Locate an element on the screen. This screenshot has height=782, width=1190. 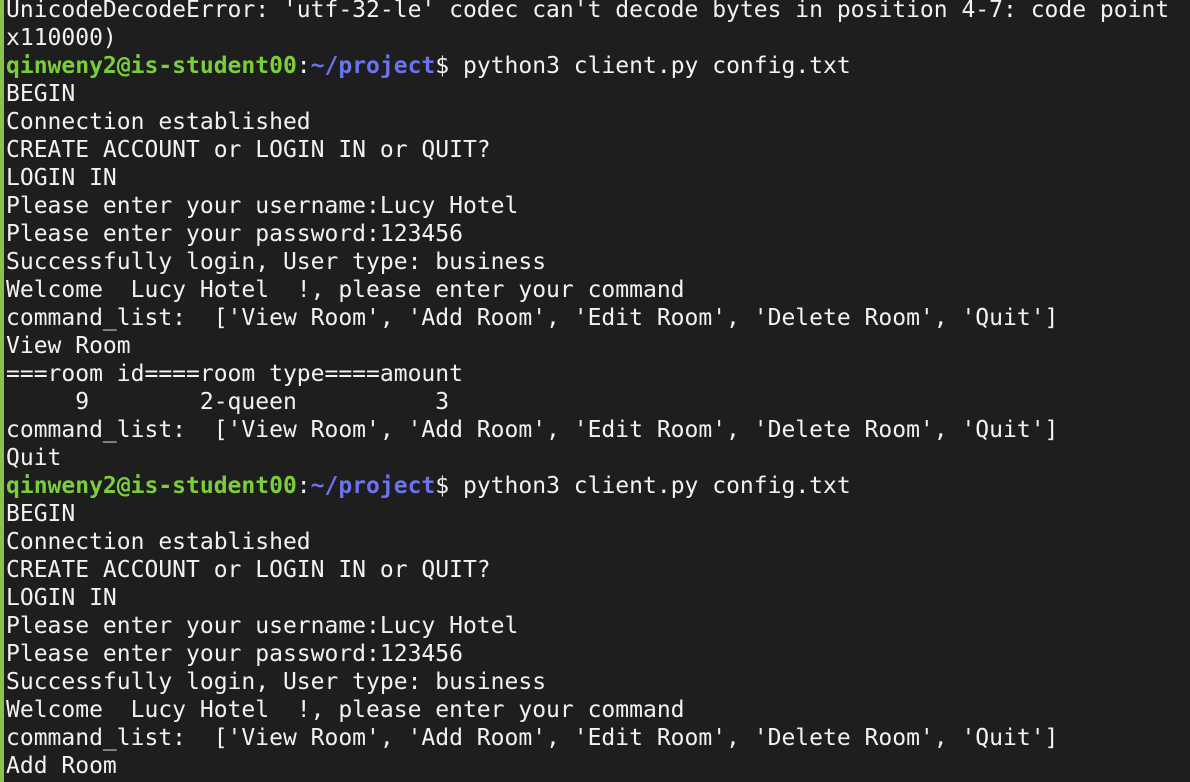
output-line: Add Room is located at coordinates (61, 766).